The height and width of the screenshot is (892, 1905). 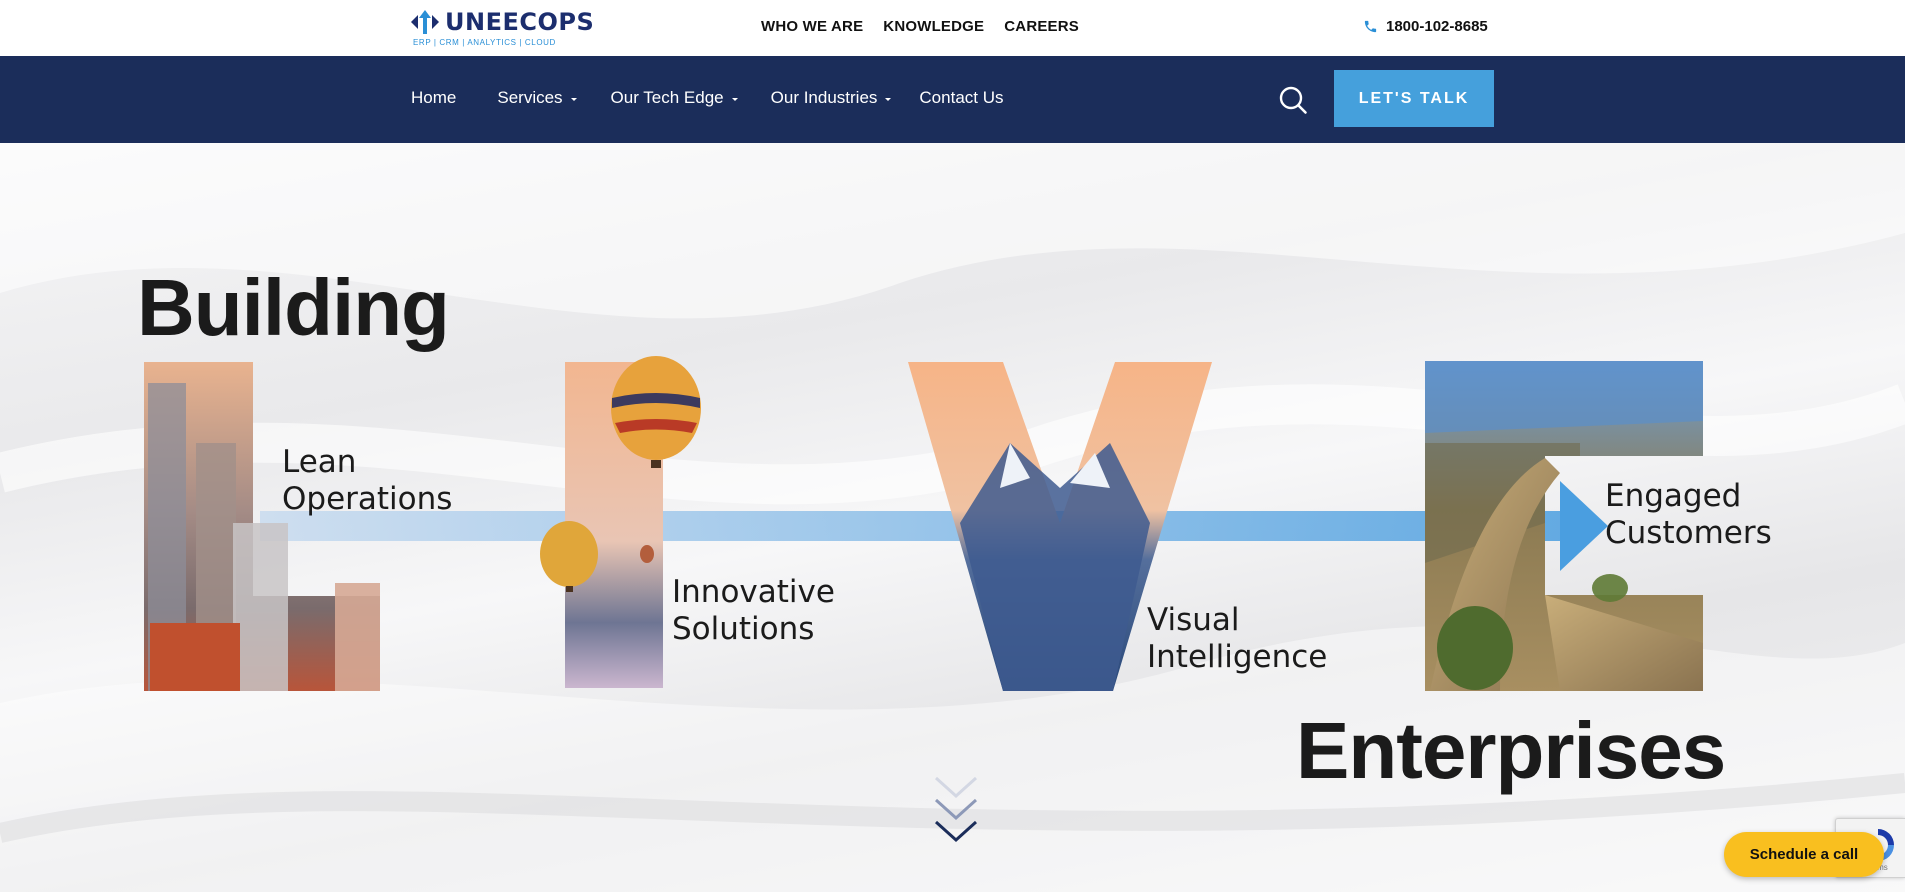 What do you see at coordinates (1414, 98) in the screenshot?
I see `lets-talk-button: LET'S TALK` at bounding box center [1414, 98].